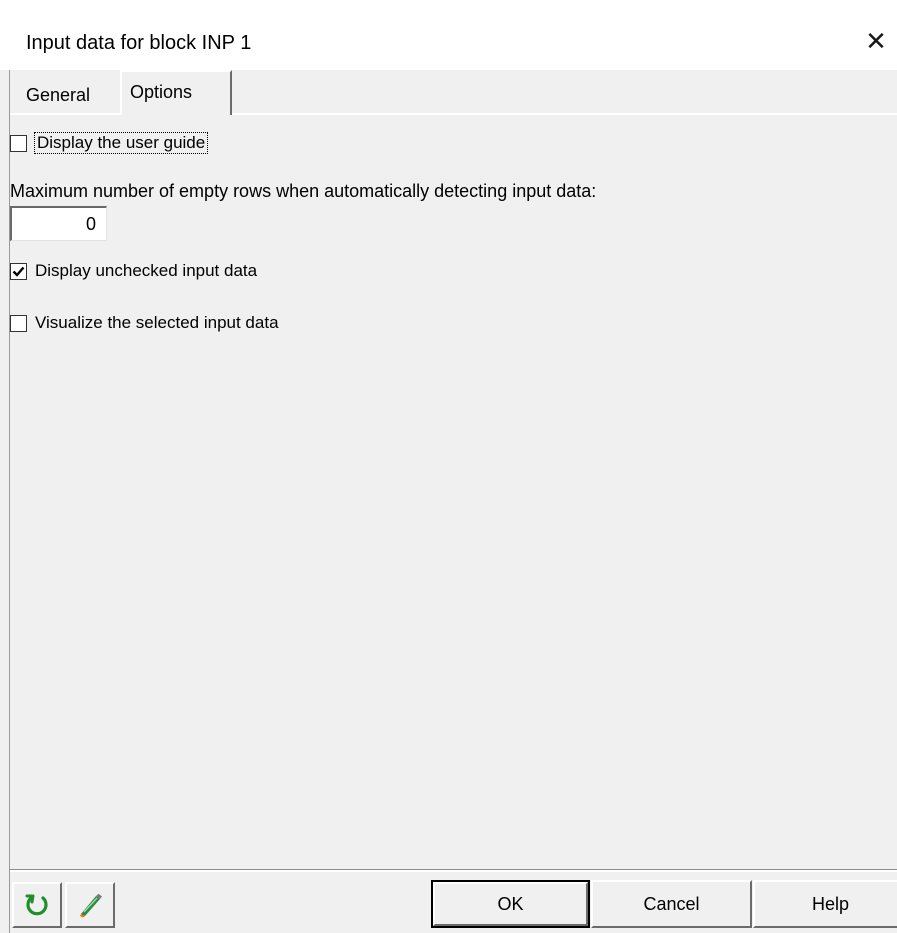 This screenshot has width=897, height=933. Describe the element at coordinates (65, 114) in the screenshot. I see `tab-divider` at that location.